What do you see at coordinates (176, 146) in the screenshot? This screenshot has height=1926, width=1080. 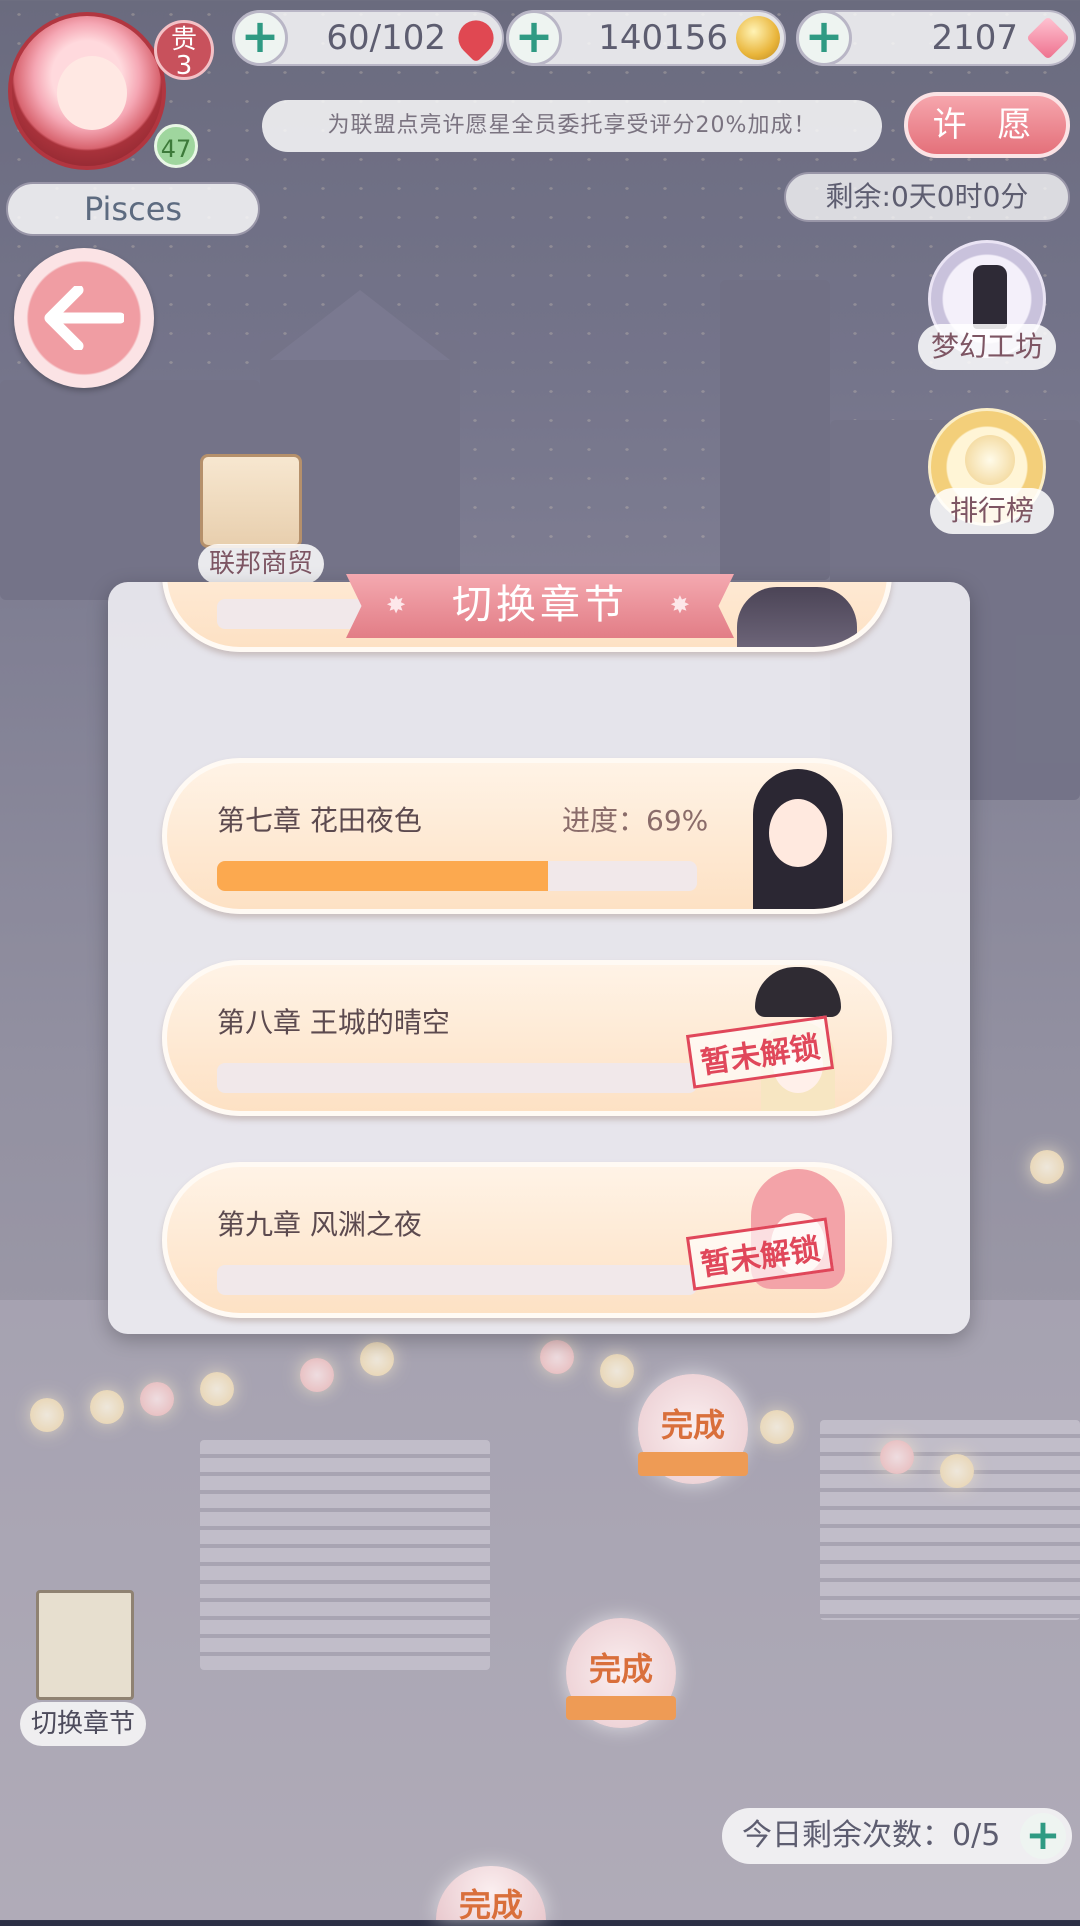 I see `player-level-badge: 47` at bounding box center [176, 146].